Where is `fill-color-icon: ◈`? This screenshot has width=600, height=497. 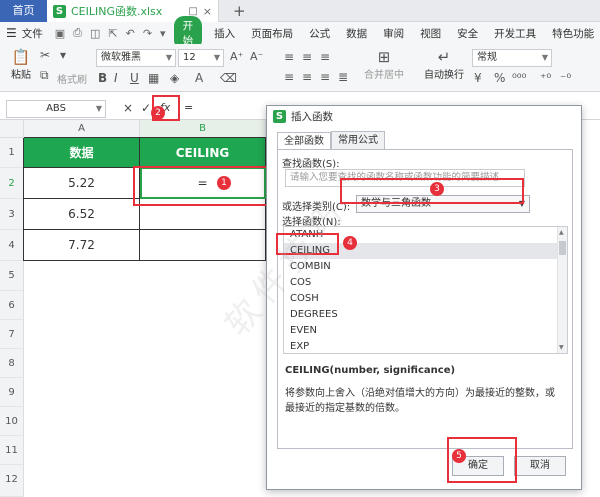 fill-color-icon: ◈ is located at coordinates (174, 78).